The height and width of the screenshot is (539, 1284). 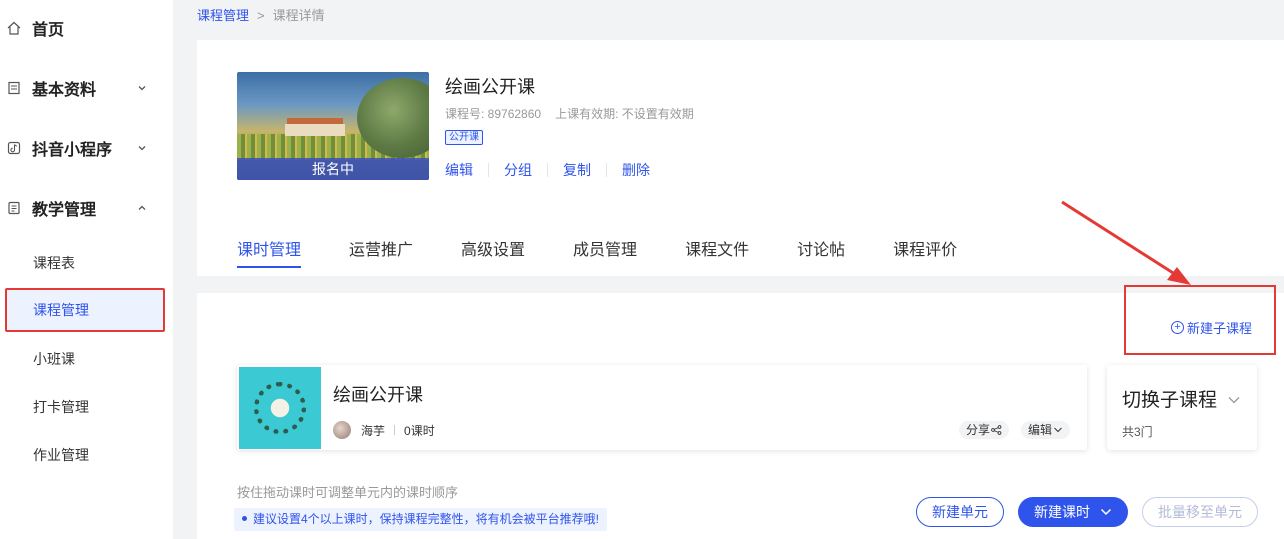 I want to click on sidebar-item-homework: 作业管理, so click(x=86, y=455).